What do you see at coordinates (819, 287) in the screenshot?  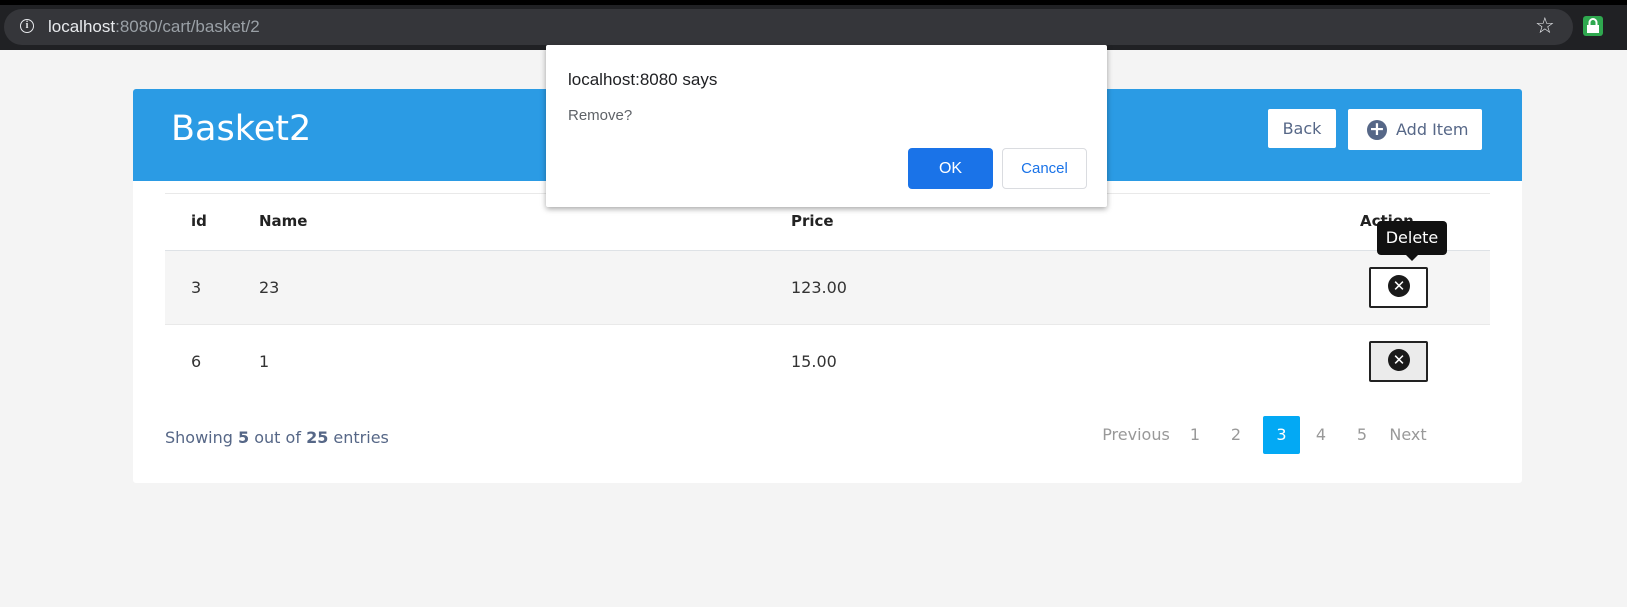 I see `cell-price: 123.00` at bounding box center [819, 287].